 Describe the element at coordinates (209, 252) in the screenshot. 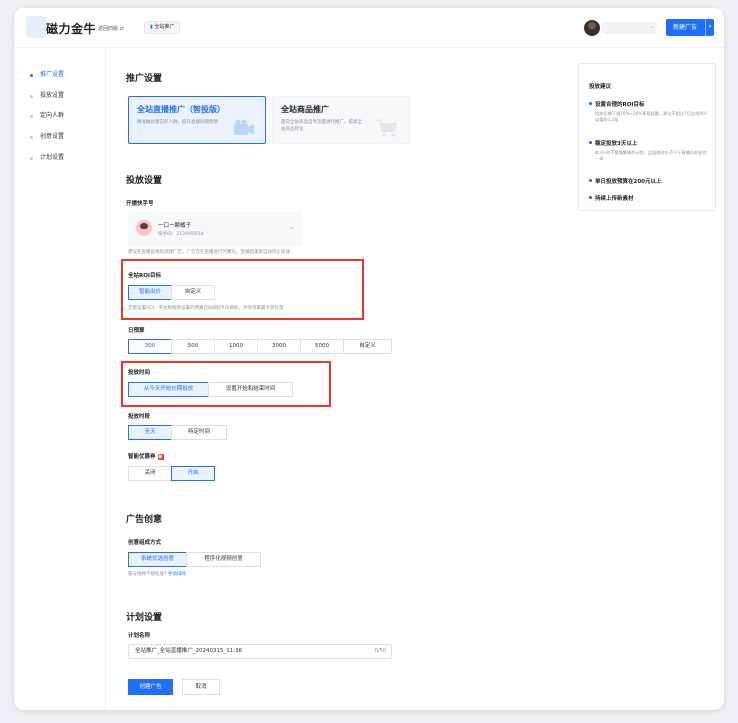

I see `account-hint: 建议在直播前预先创建广告，广告仅在直播进行时曝光，直播结束后自动停止投放` at that location.